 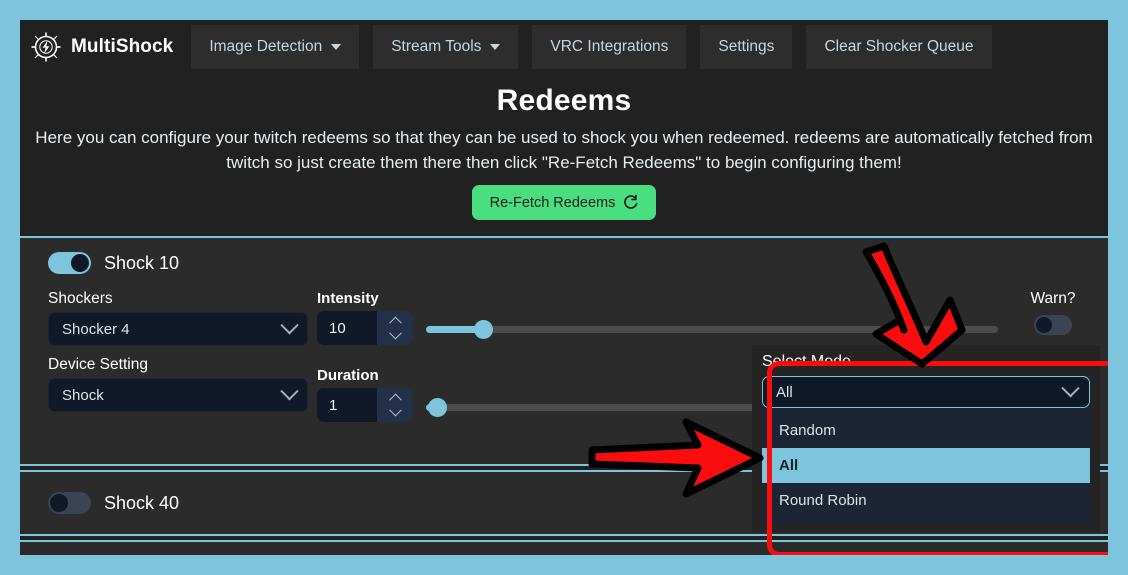 I want to click on warn-toggle-wrapper, so click(x=1053, y=325).